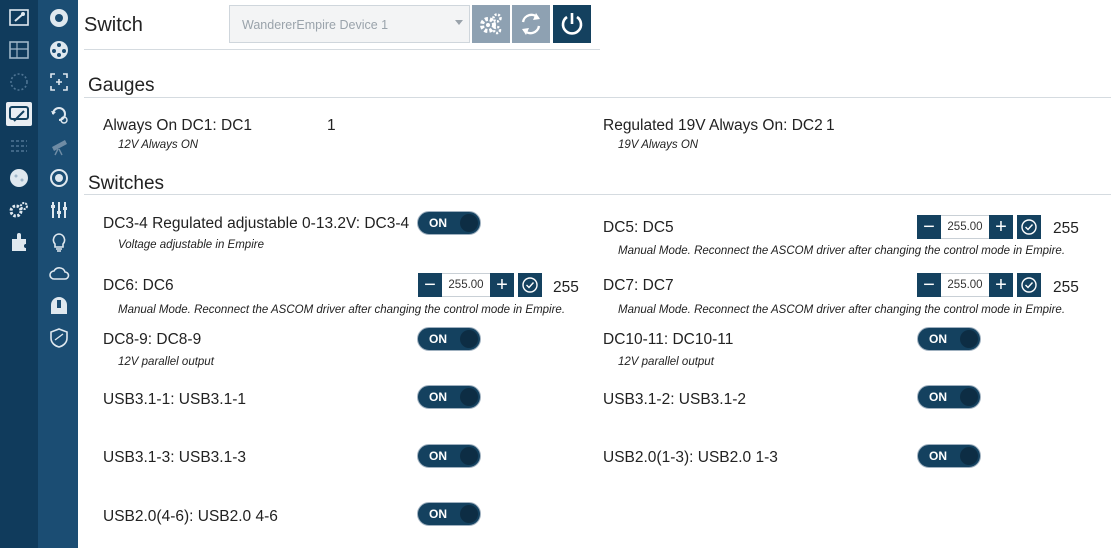  What do you see at coordinates (690, 457) in the screenshot?
I see `switch-label: USB2.0(1-3): USB2.0 1-3` at bounding box center [690, 457].